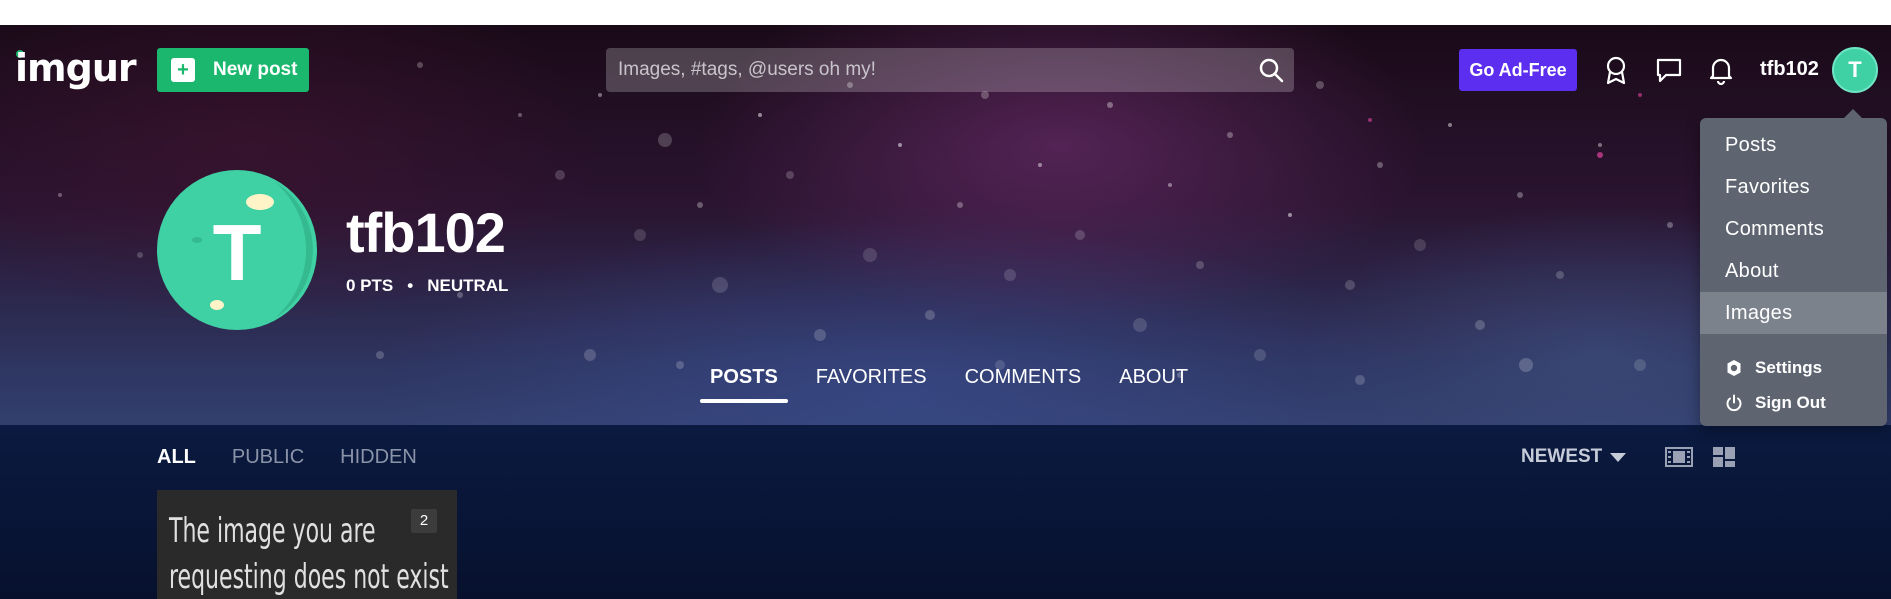  What do you see at coordinates (255, 69) in the screenshot?
I see `new-post-label: New post` at bounding box center [255, 69].